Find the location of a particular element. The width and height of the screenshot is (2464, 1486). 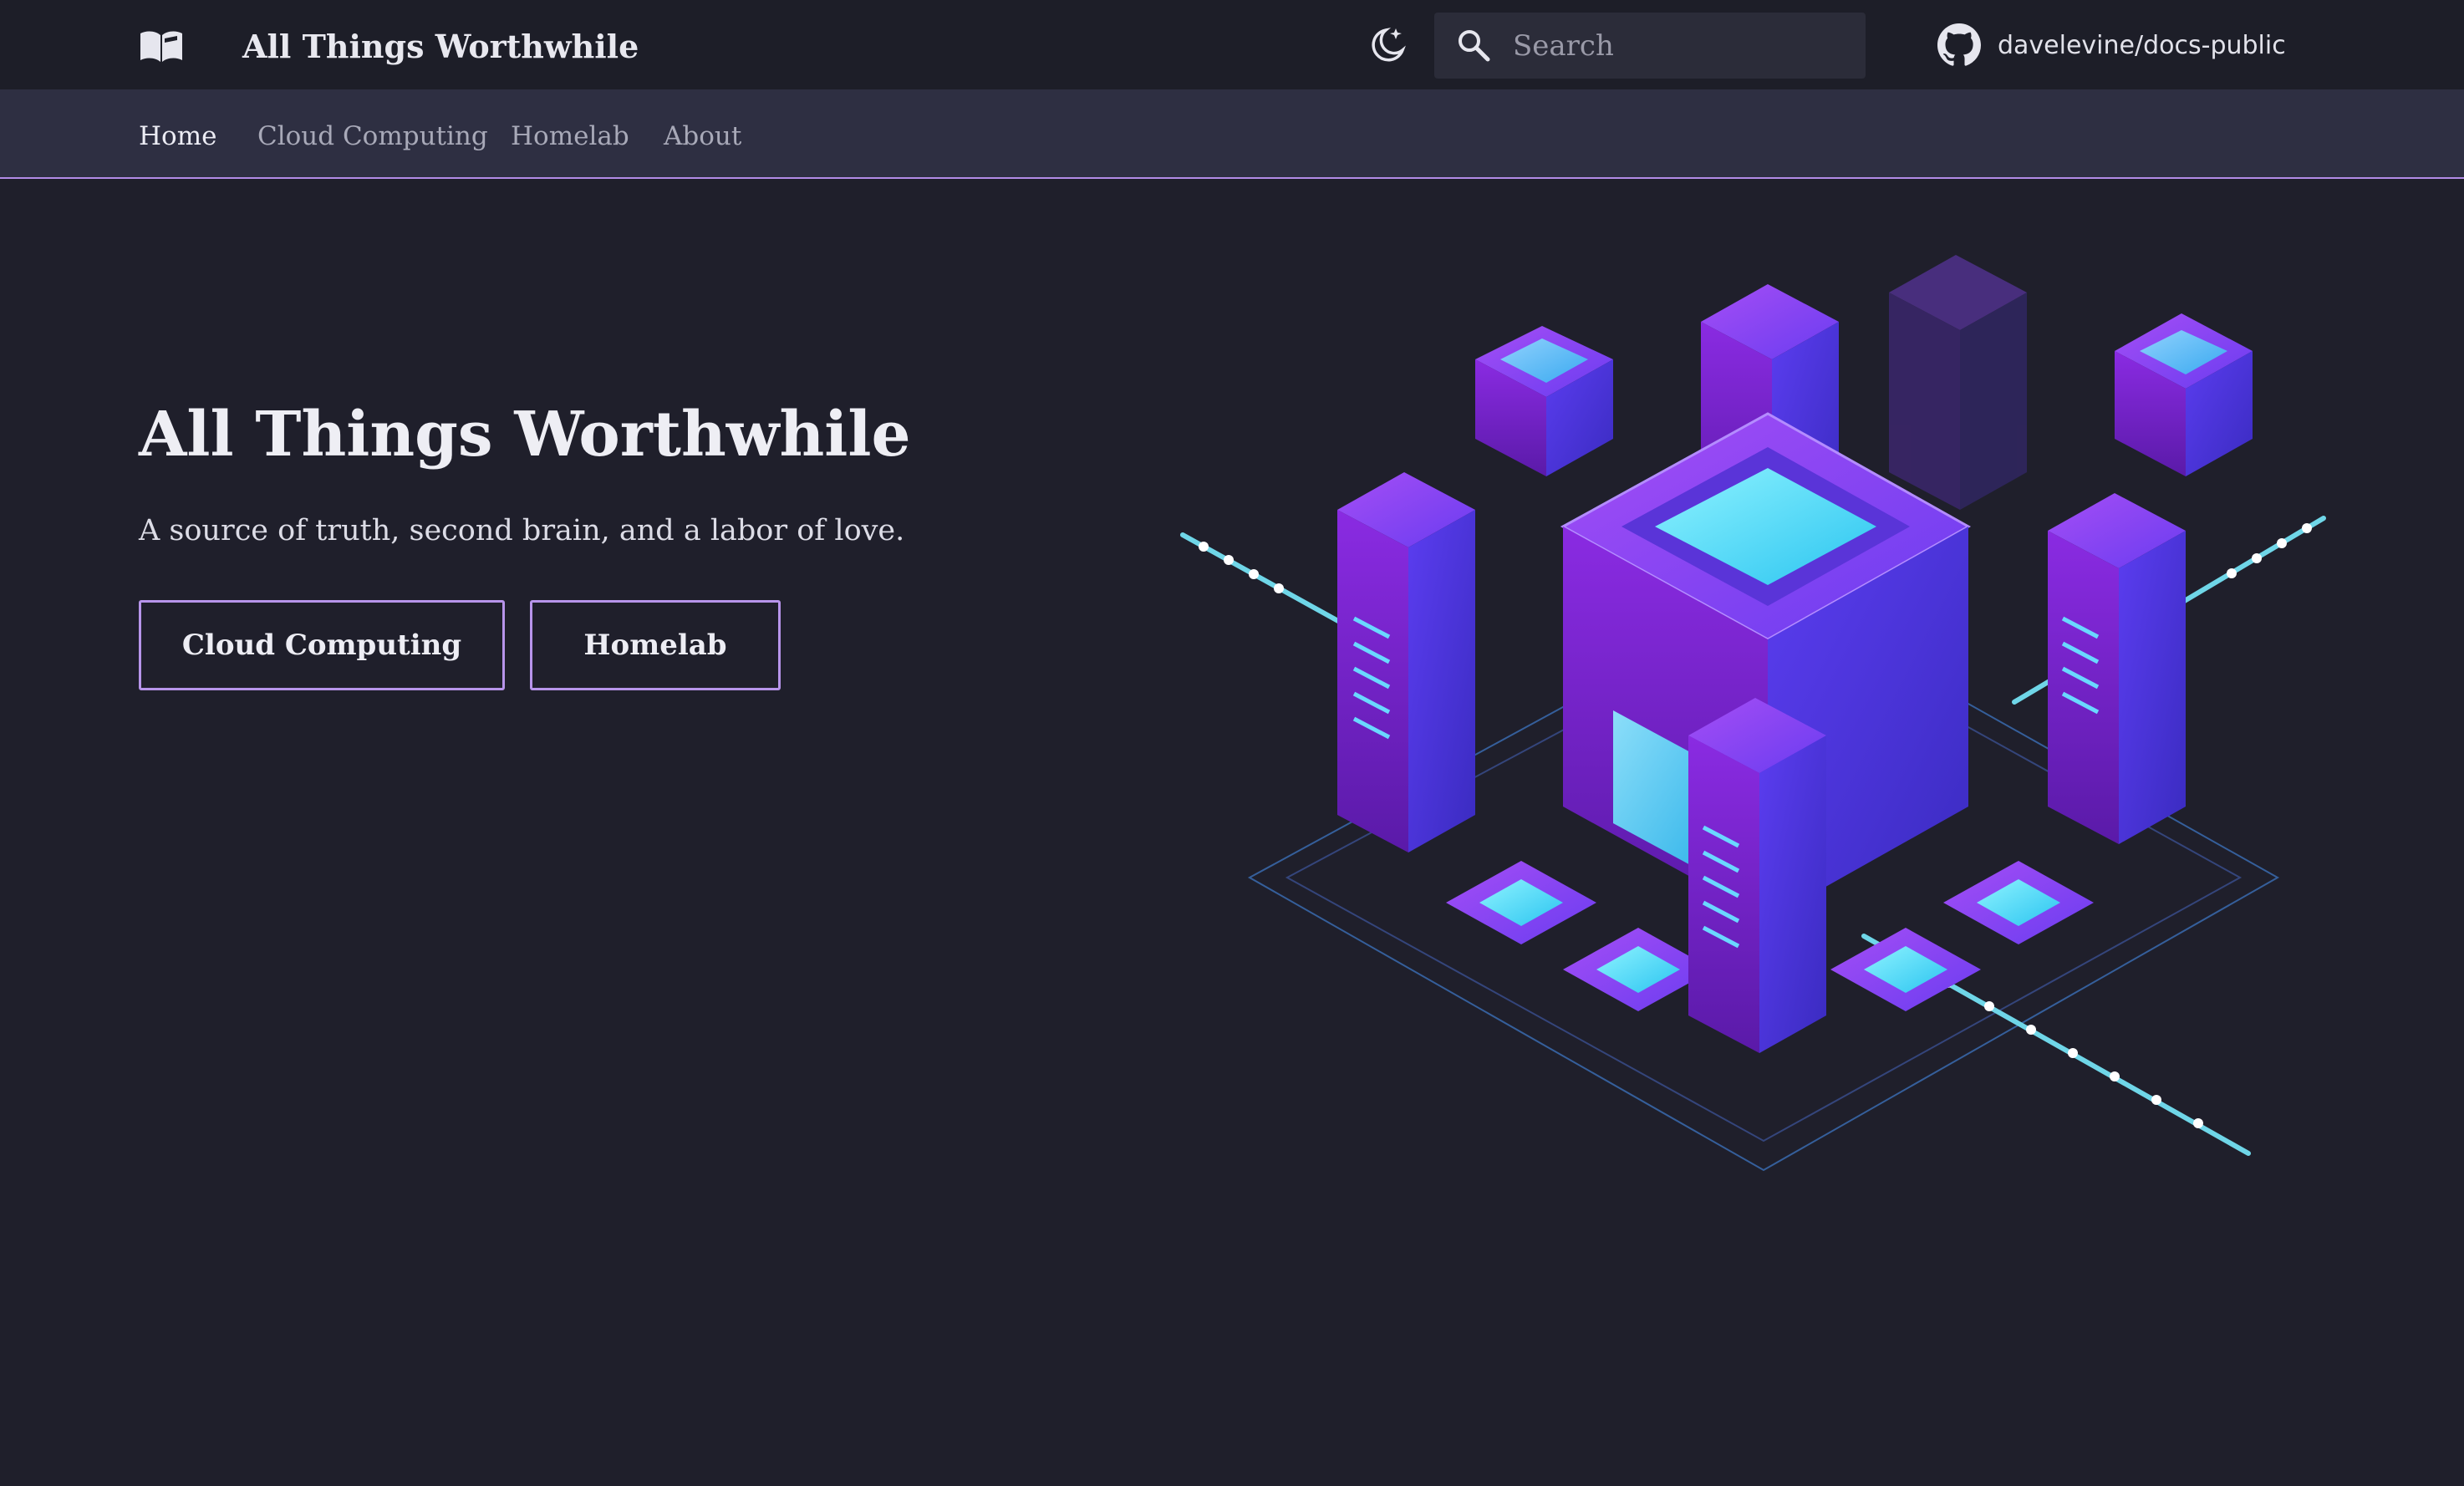

github-icon is located at coordinates (1959, 44).